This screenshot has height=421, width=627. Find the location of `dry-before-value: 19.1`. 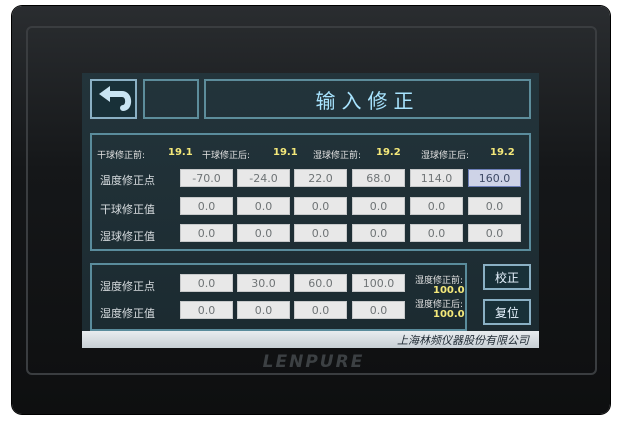

dry-before-value: 19.1 is located at coordinates (180, 152).